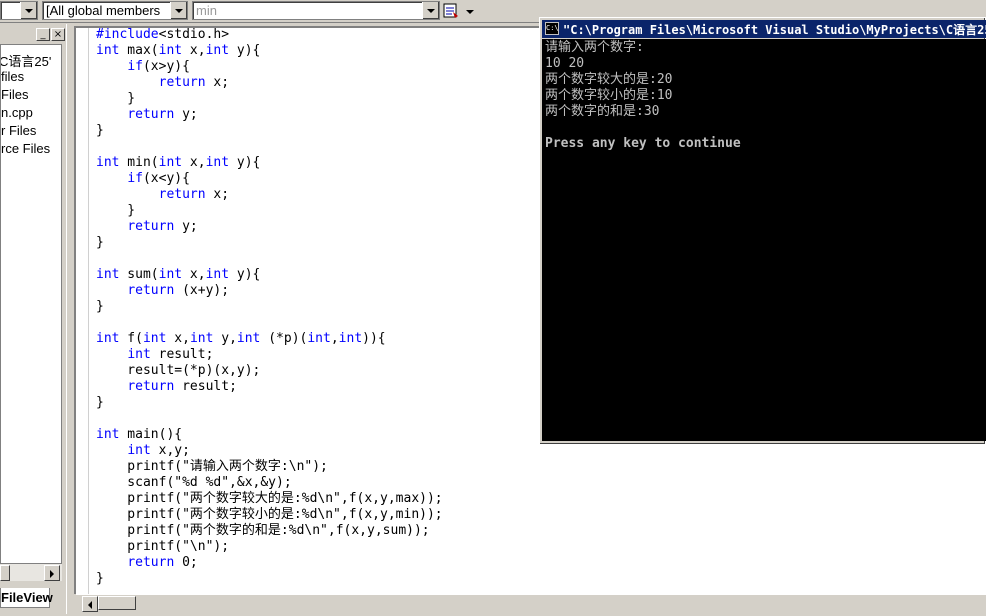  What do you see at coordinates (552, 28) in the screenshot?
I see `console-icon: C:\` at bounding box center [552, 28].